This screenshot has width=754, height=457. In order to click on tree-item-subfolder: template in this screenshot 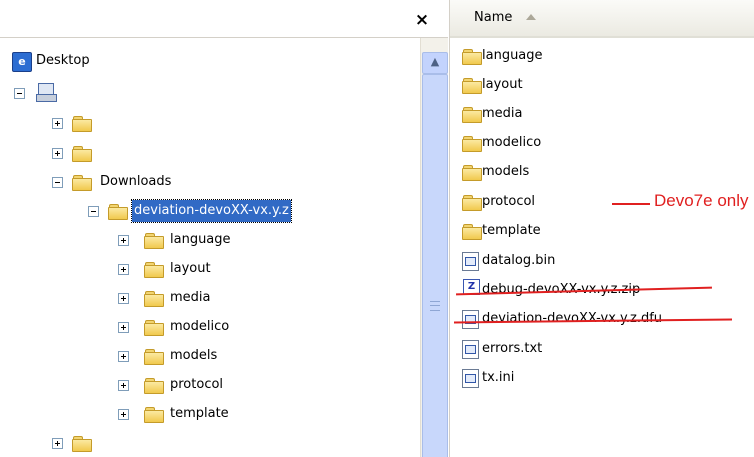, I will do `click(210, 414)`.